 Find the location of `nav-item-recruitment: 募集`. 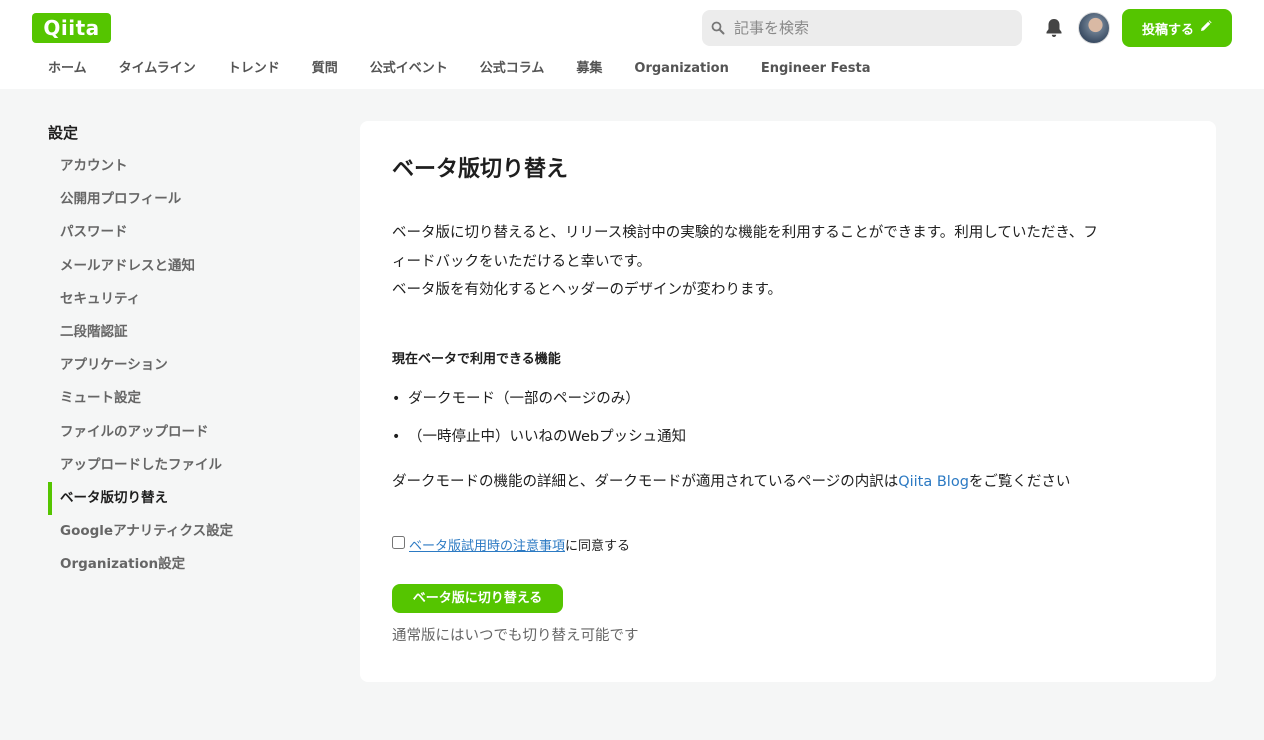

nav-item-recruitment: 募集 is located at coordinates (589, 72).